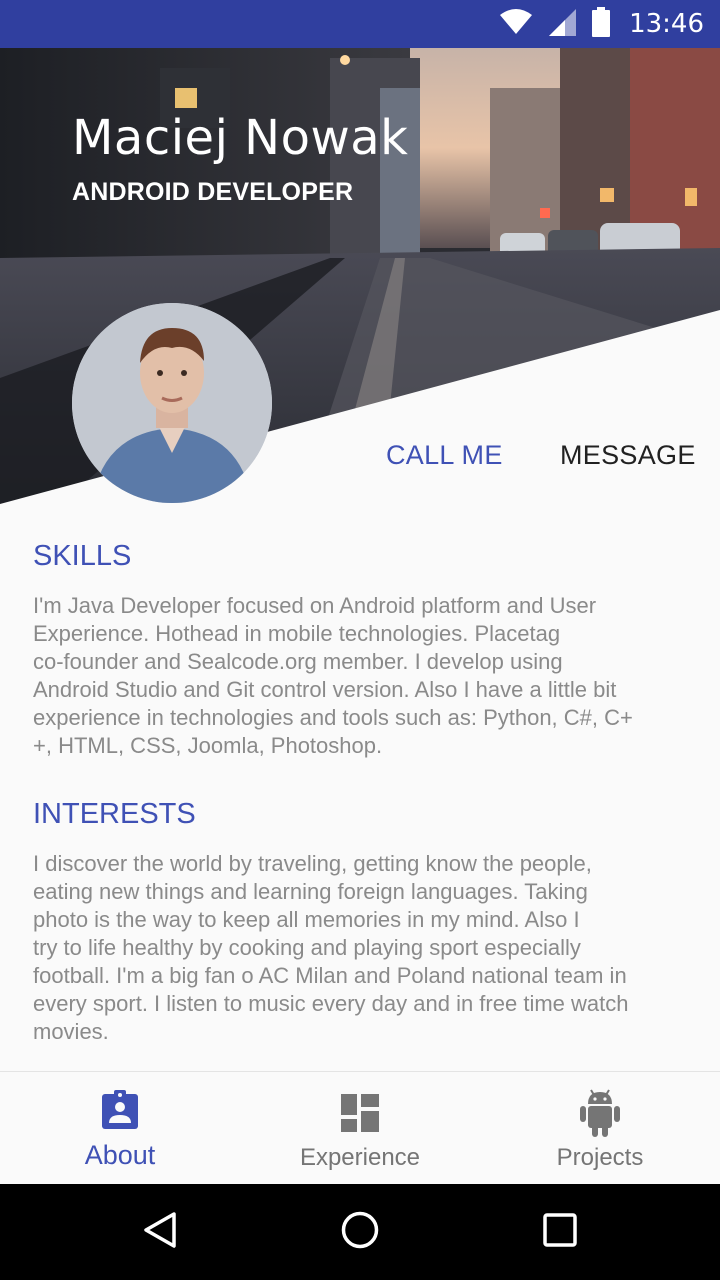  I want to click on wifi-icon, so click(516, 24).